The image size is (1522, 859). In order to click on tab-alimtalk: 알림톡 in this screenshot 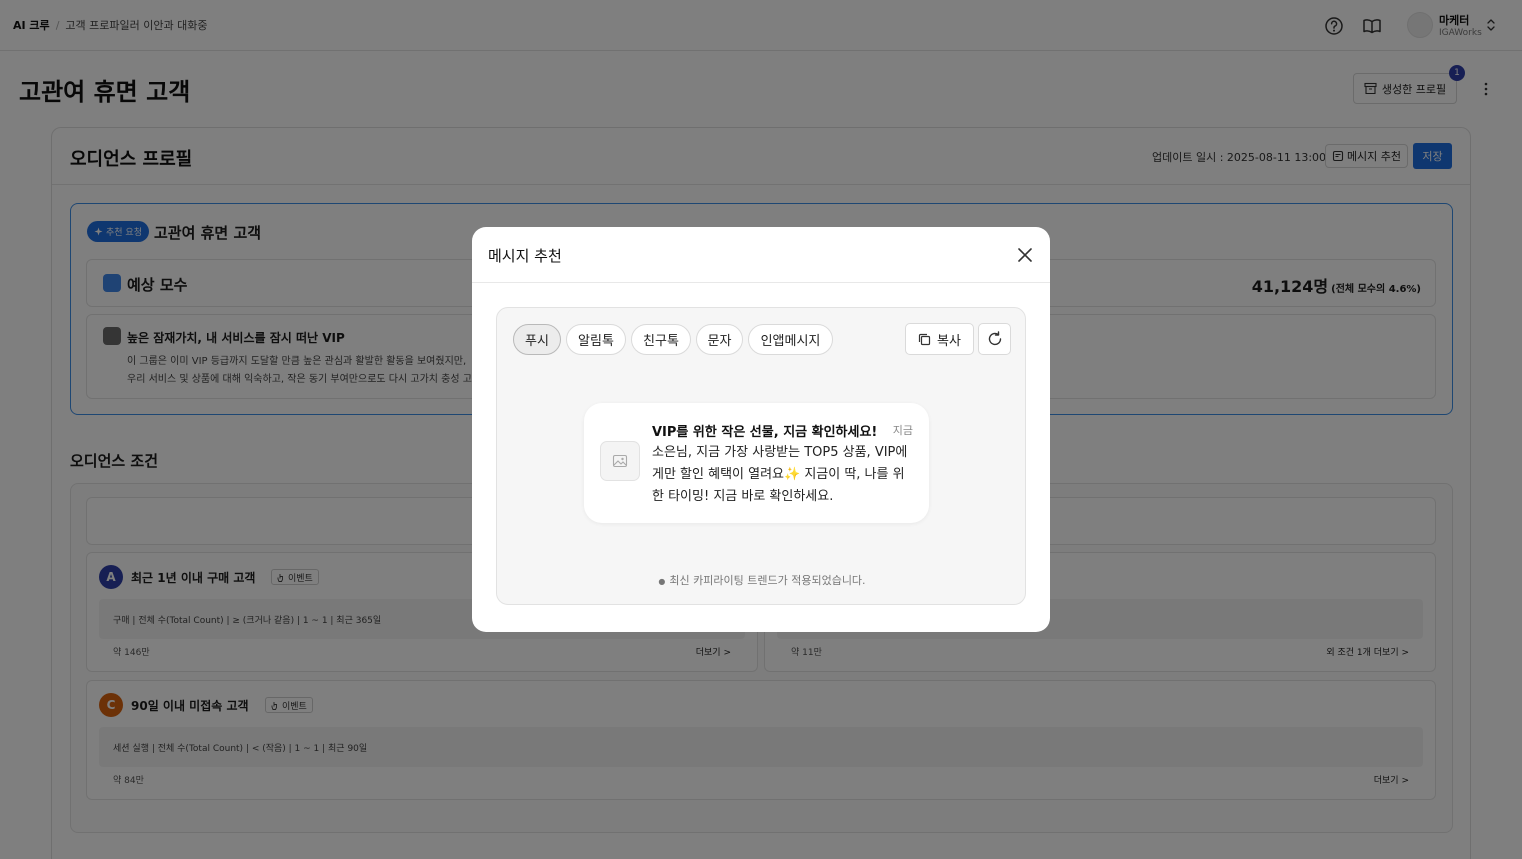, I will do `click(596, 339)`.